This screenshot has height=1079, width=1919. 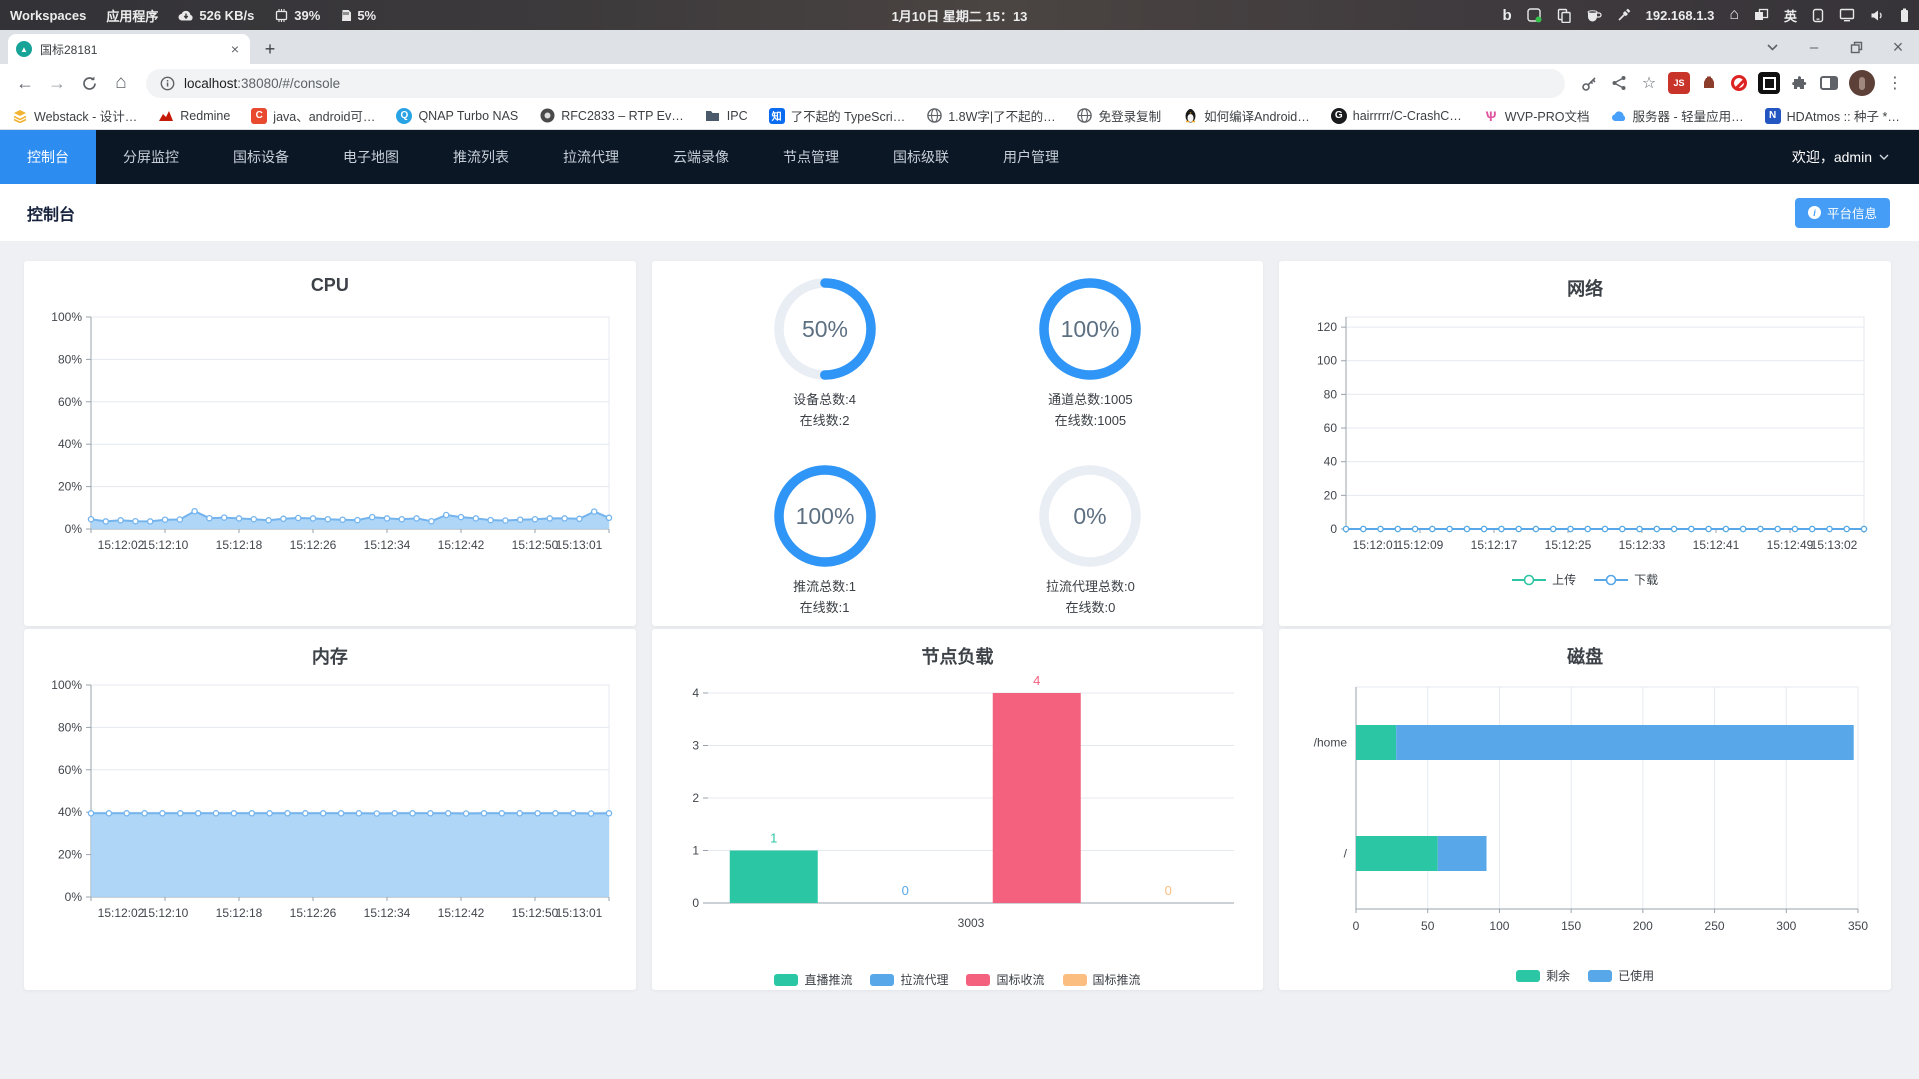 I want to click on legend-item: 已使用, so click(x=1621, y=975).